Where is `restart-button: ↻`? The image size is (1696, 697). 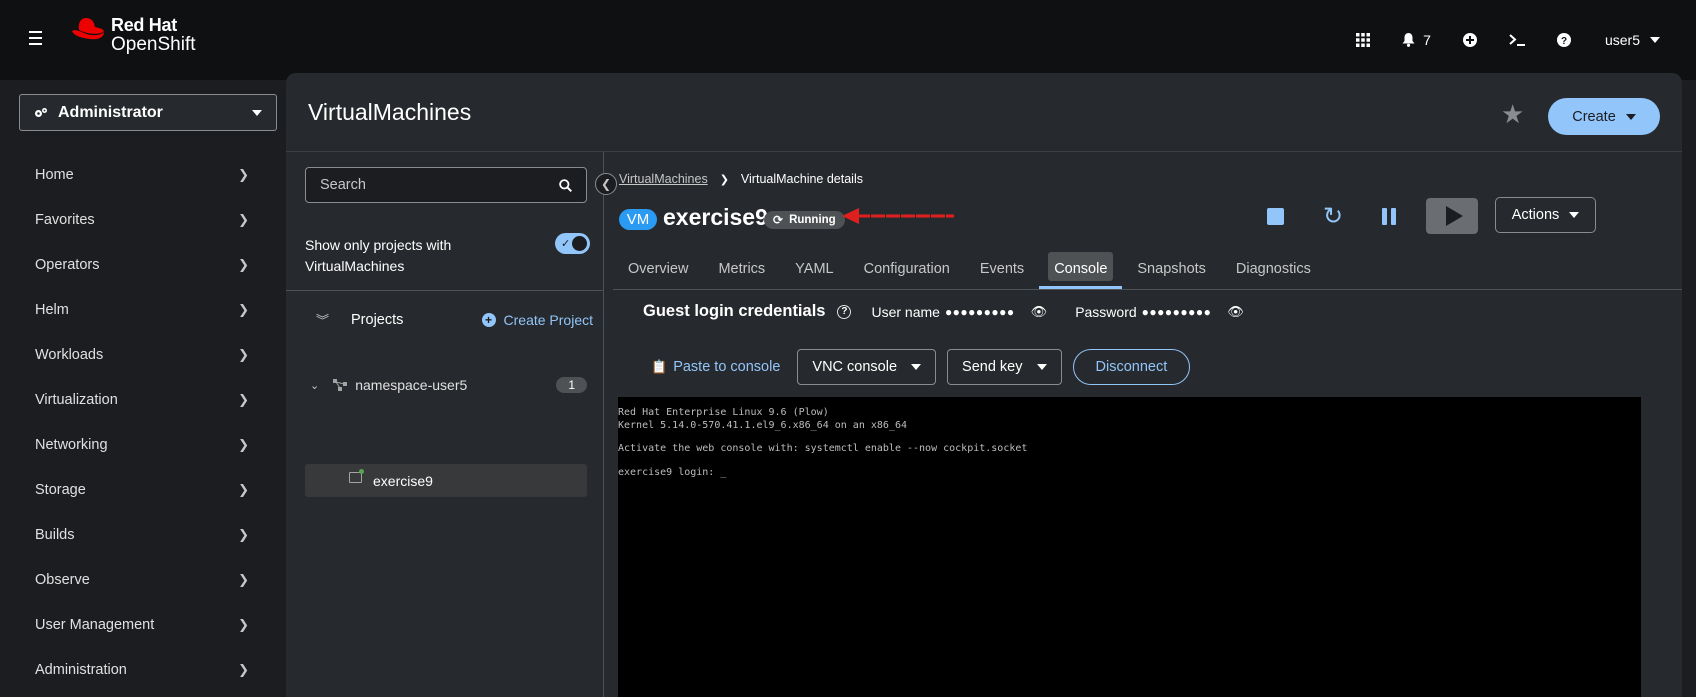
restart-button: ↻ is located at coordinates (1333, 216).